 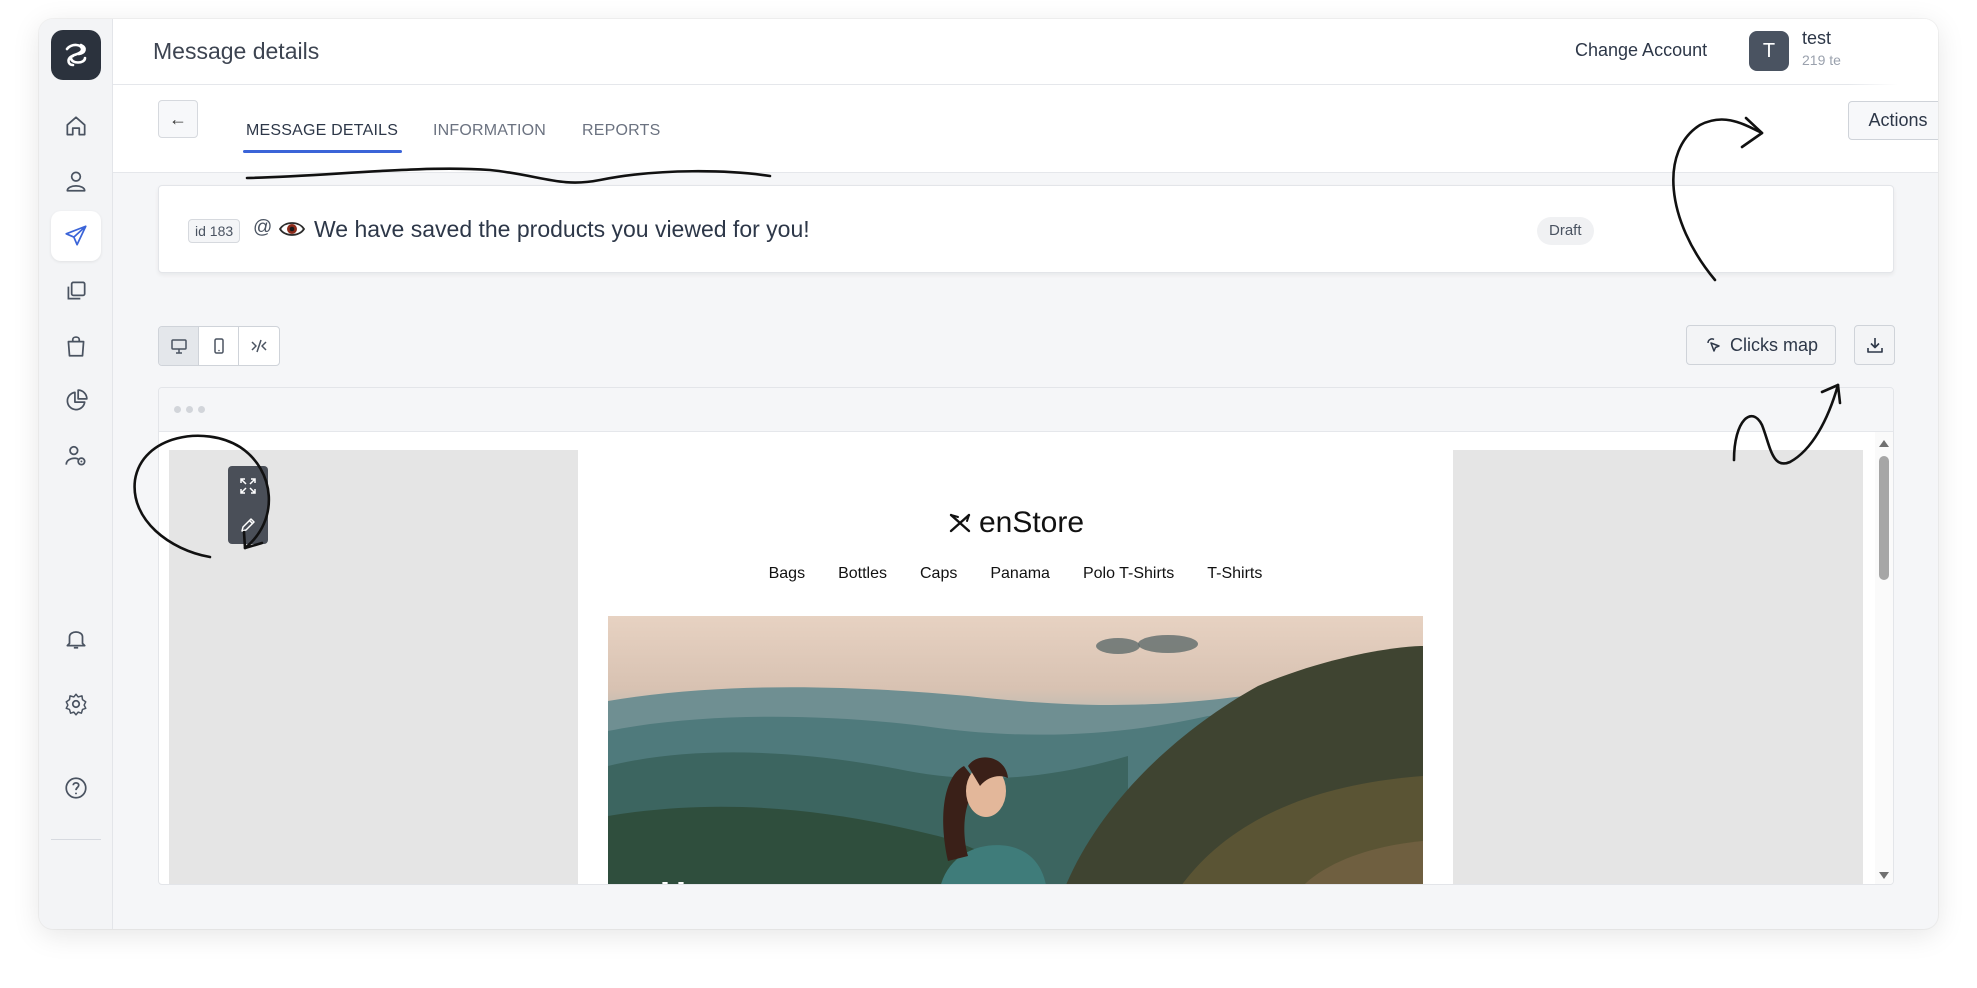 I want to click on bell-icon, so click(x=76, y=640).